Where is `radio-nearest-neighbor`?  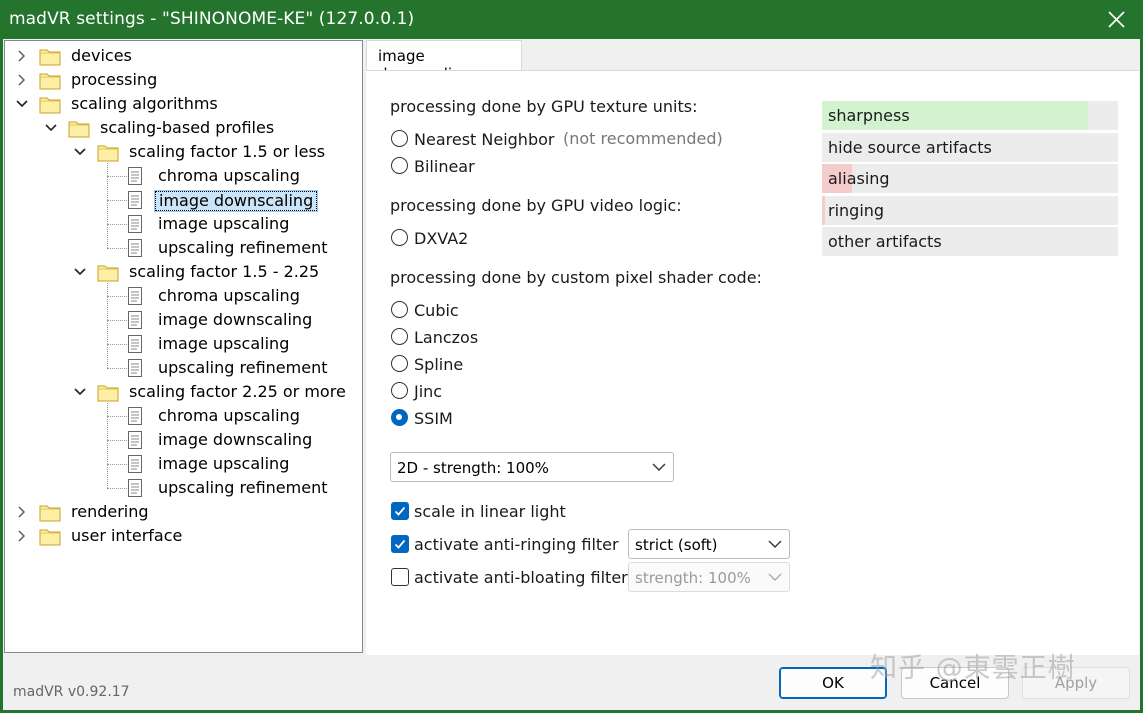
radio-nearest-neighbor is located at coordinates (399, 138).